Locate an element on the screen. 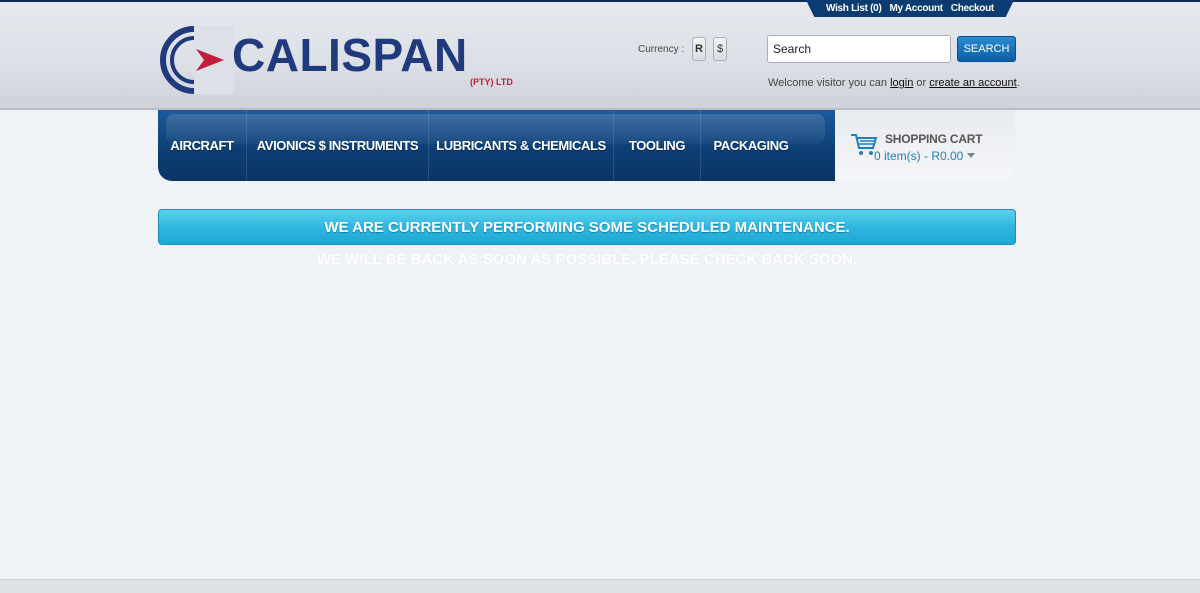 Image resolution: width=1200 pixels, height=593 pixels. top-links-bar: Wish List (0) My Account Checkout is located at coordinates (910, 8).